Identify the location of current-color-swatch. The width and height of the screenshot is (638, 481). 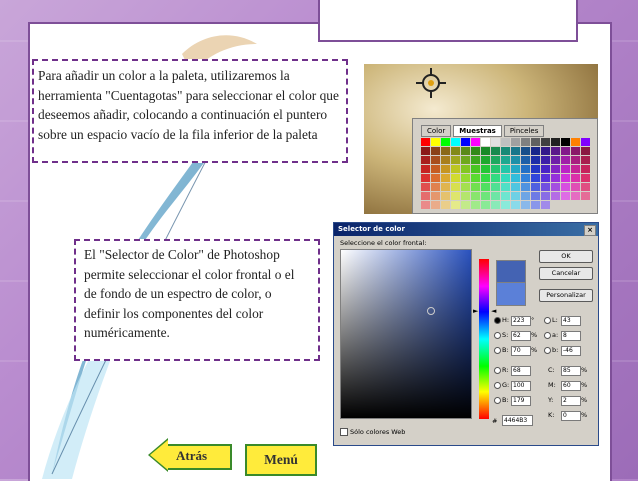
(511, 294).